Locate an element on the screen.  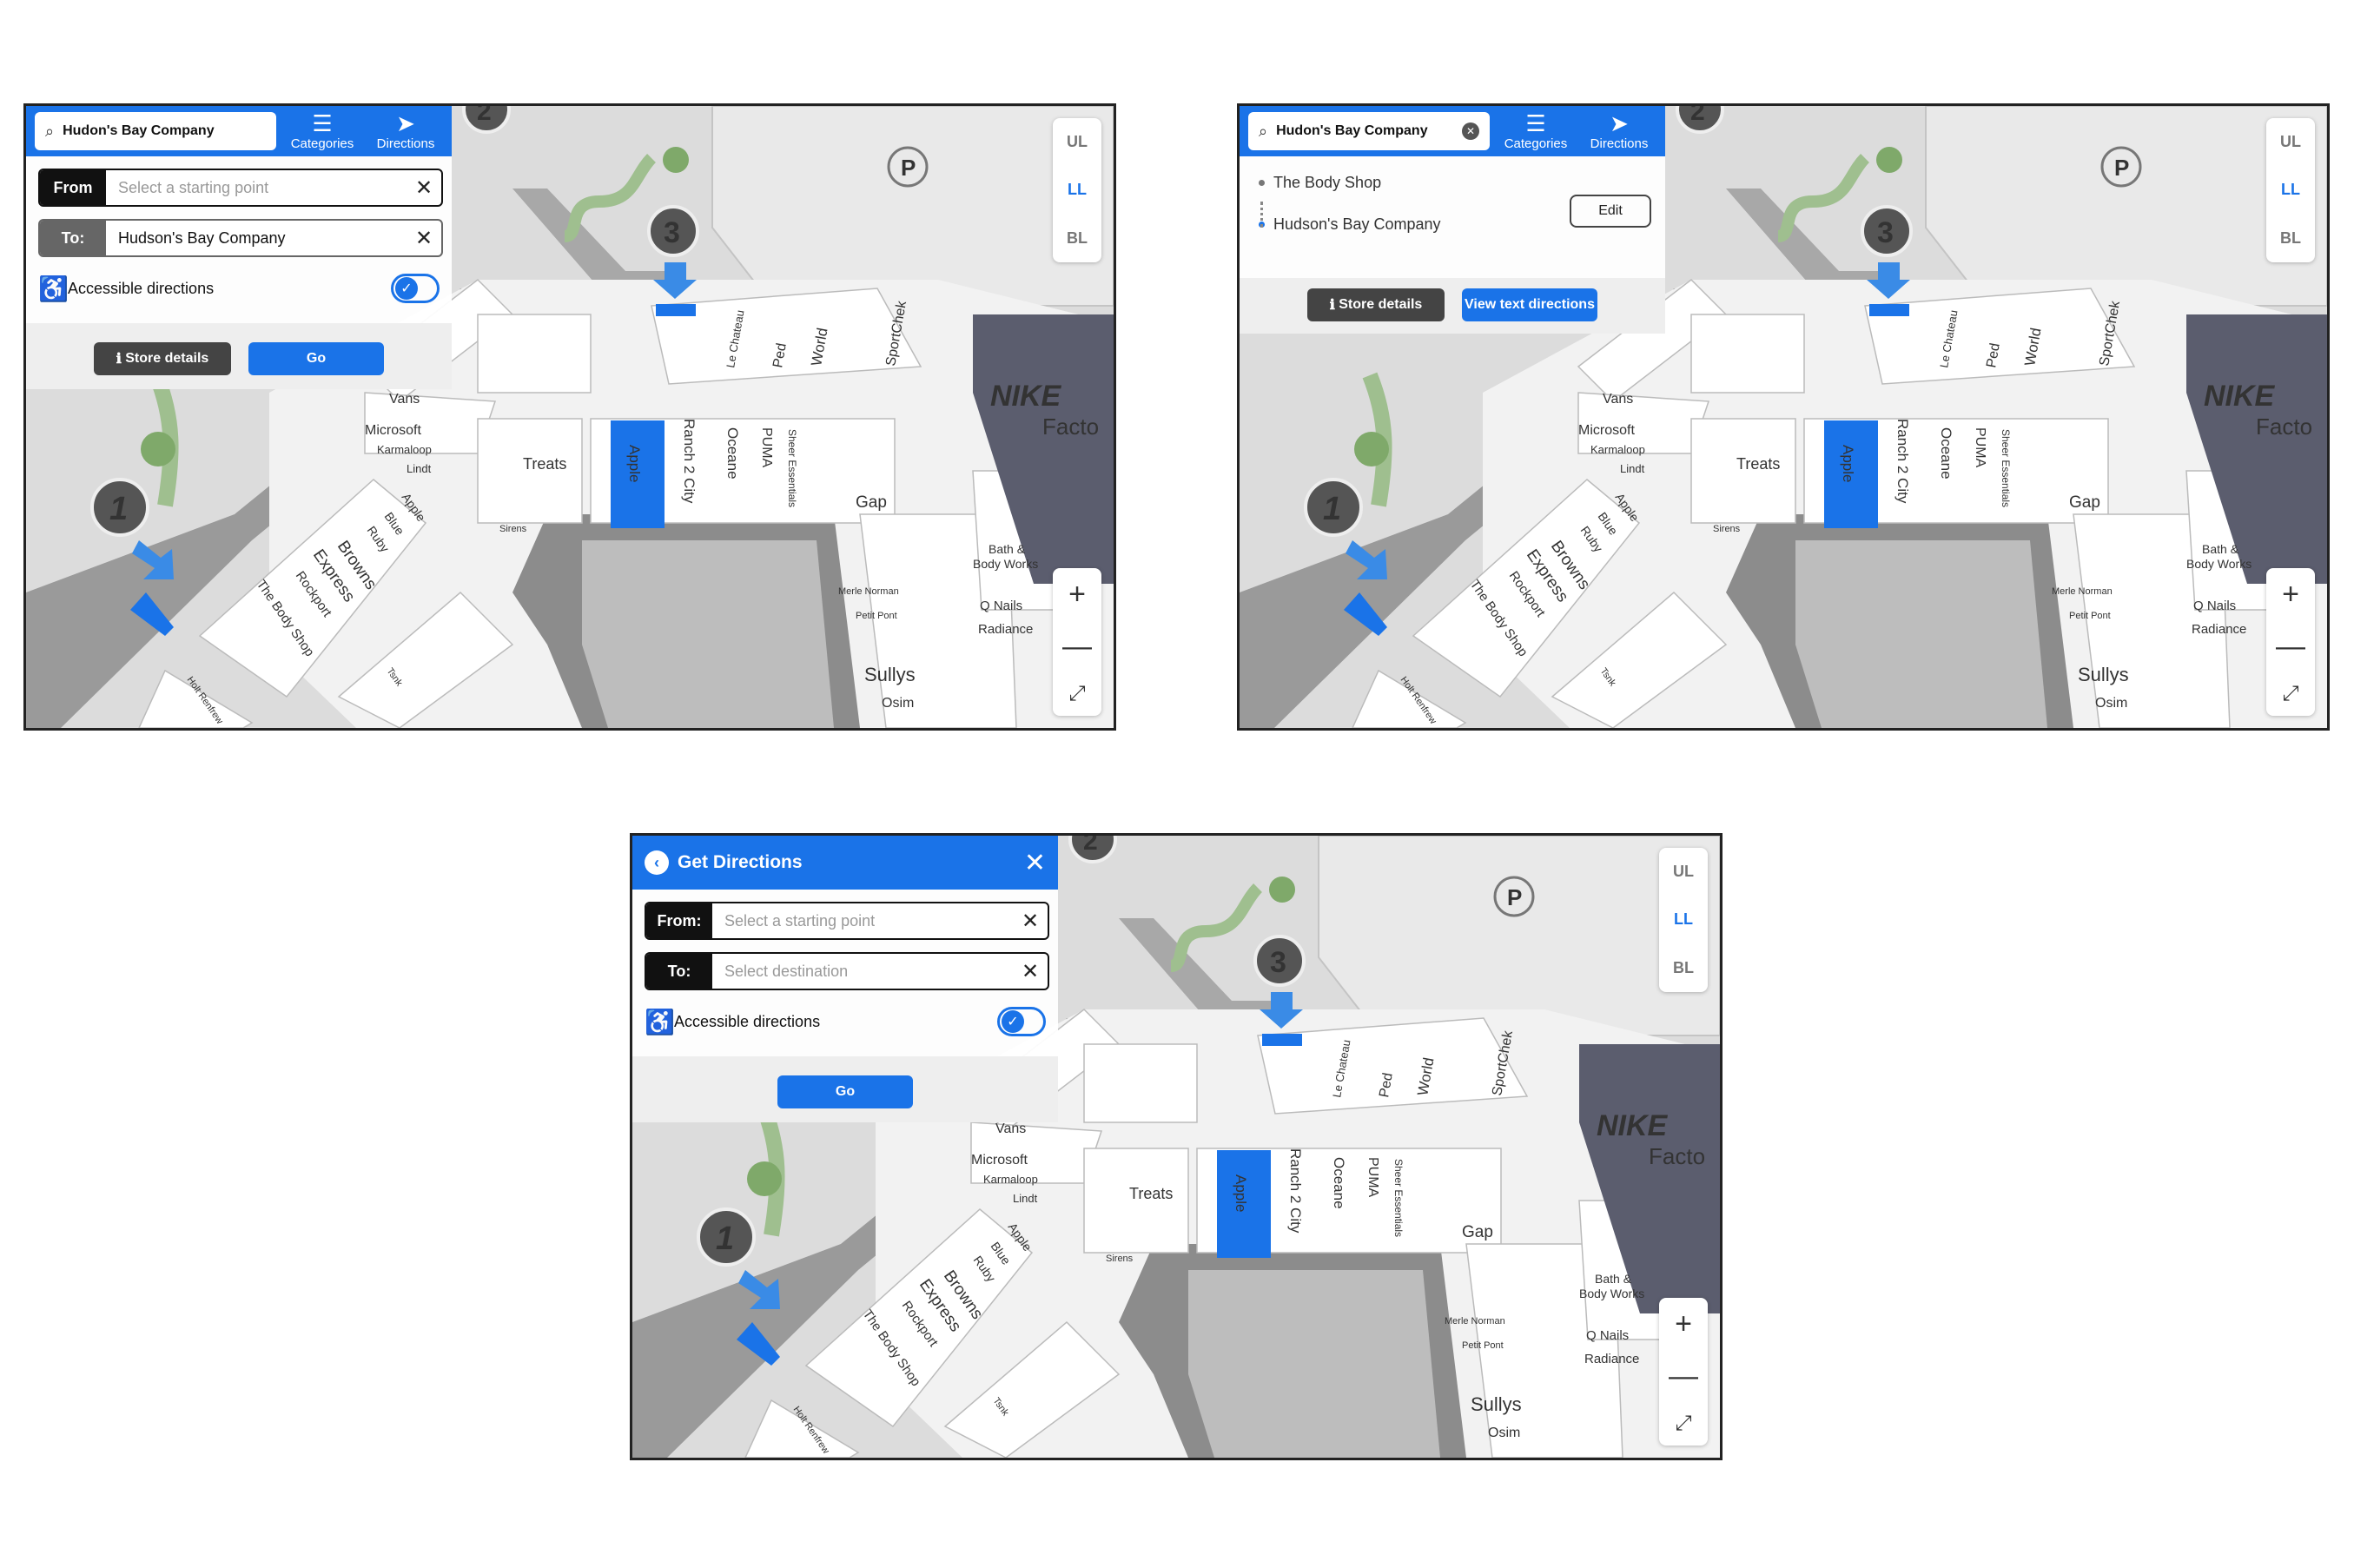
categories-label: Categories is located at coordinates (1536, 143).